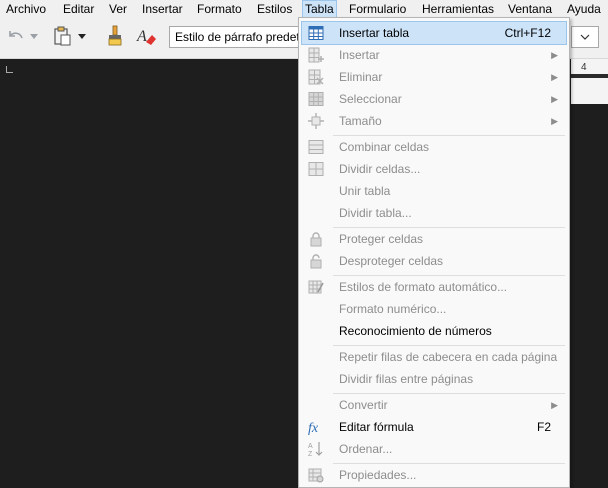 This screenshot has height=488, width=608. Describe the element at coordinates (360, 121) in the screenshot. I see `menu-item-label: Tamaño` at that location.